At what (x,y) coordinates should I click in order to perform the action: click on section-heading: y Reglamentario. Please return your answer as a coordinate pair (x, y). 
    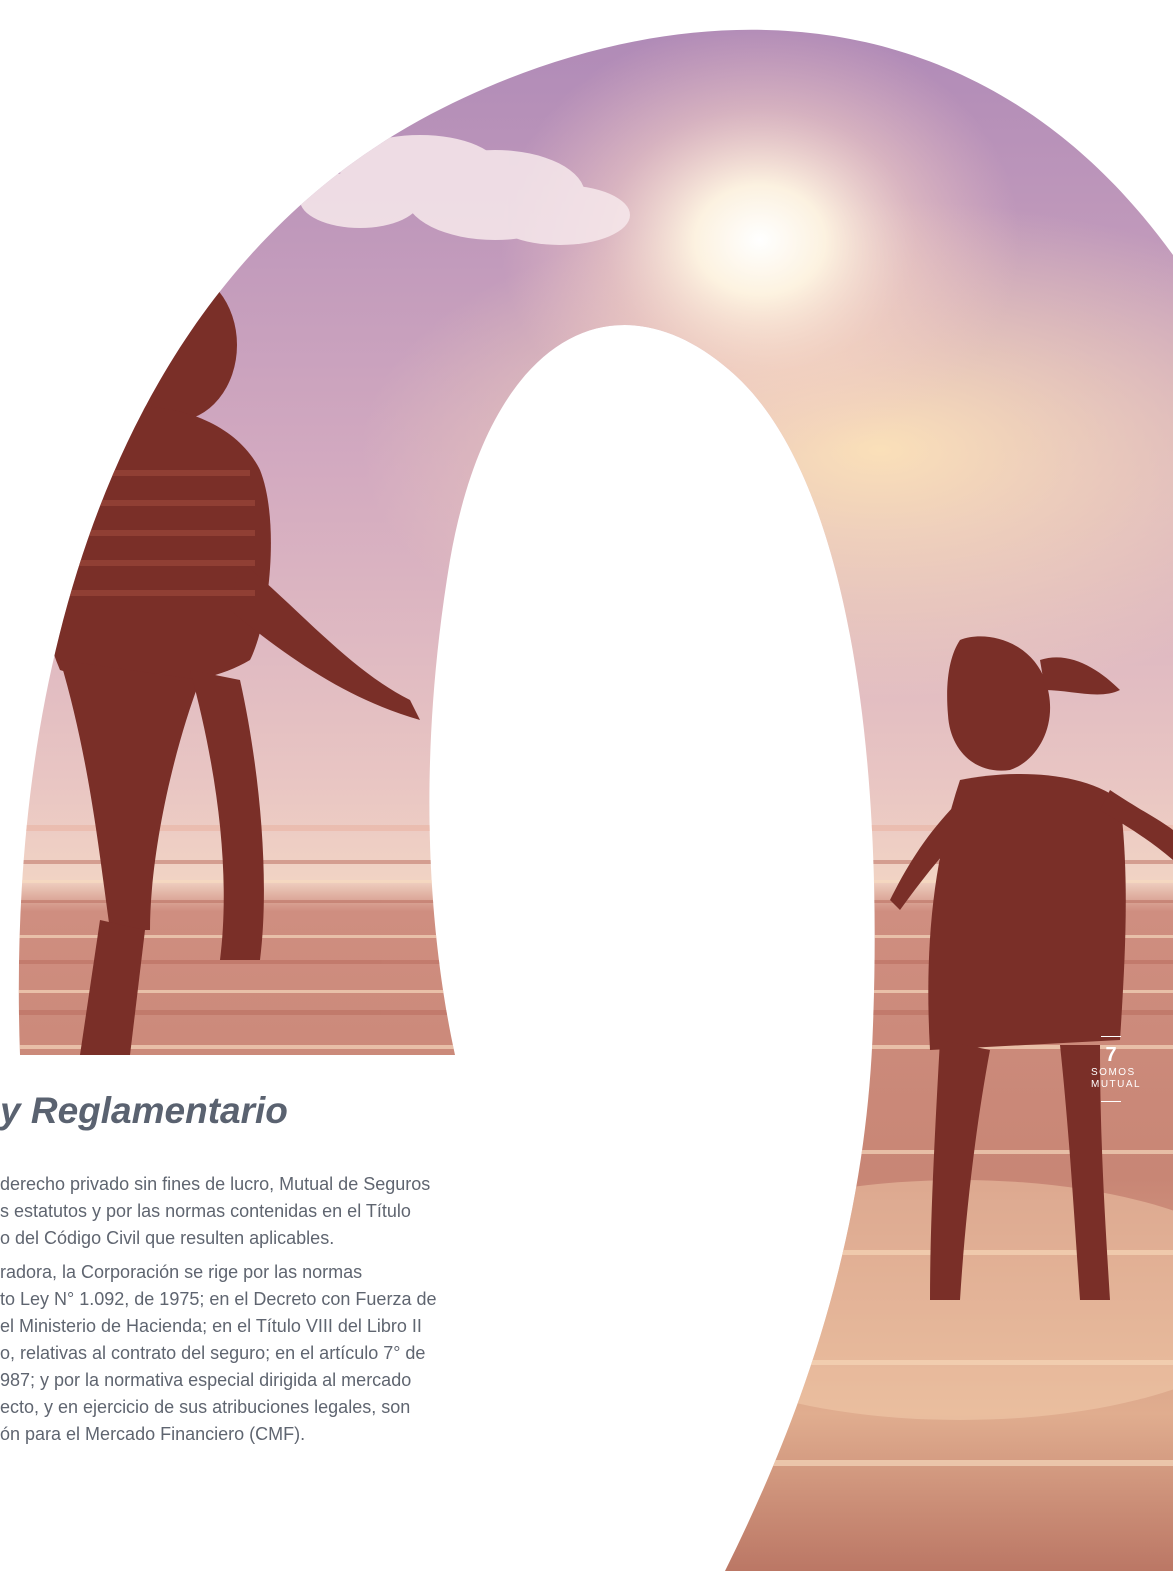
    Looking at the image, I should click on (144, 1110).